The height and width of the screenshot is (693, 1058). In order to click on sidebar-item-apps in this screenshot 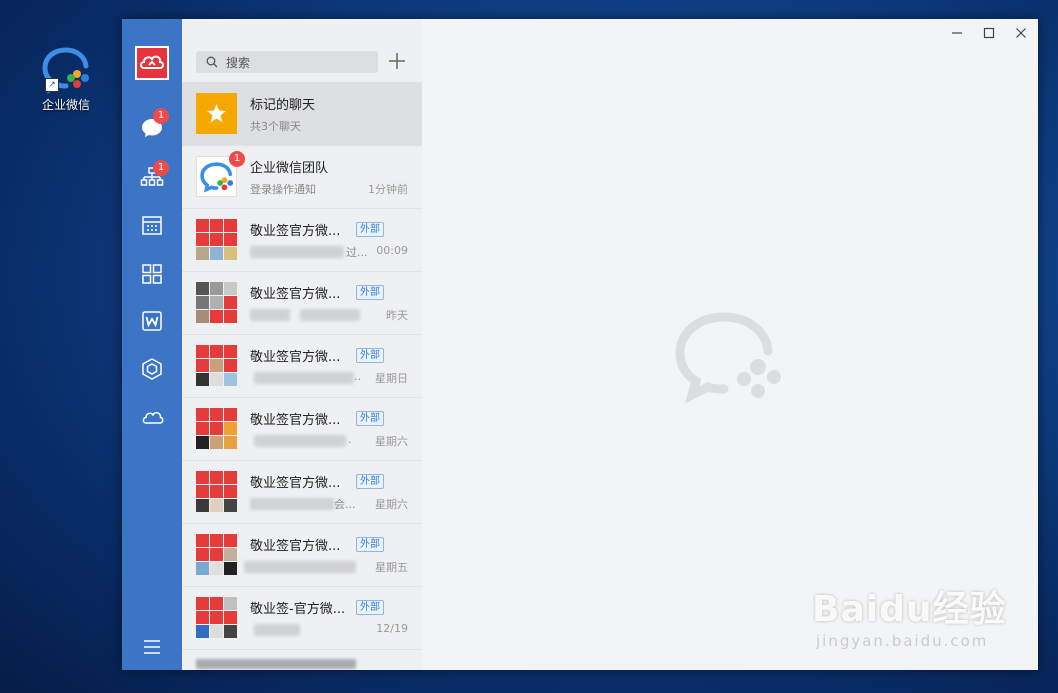, I will do `click(152, 369)`.